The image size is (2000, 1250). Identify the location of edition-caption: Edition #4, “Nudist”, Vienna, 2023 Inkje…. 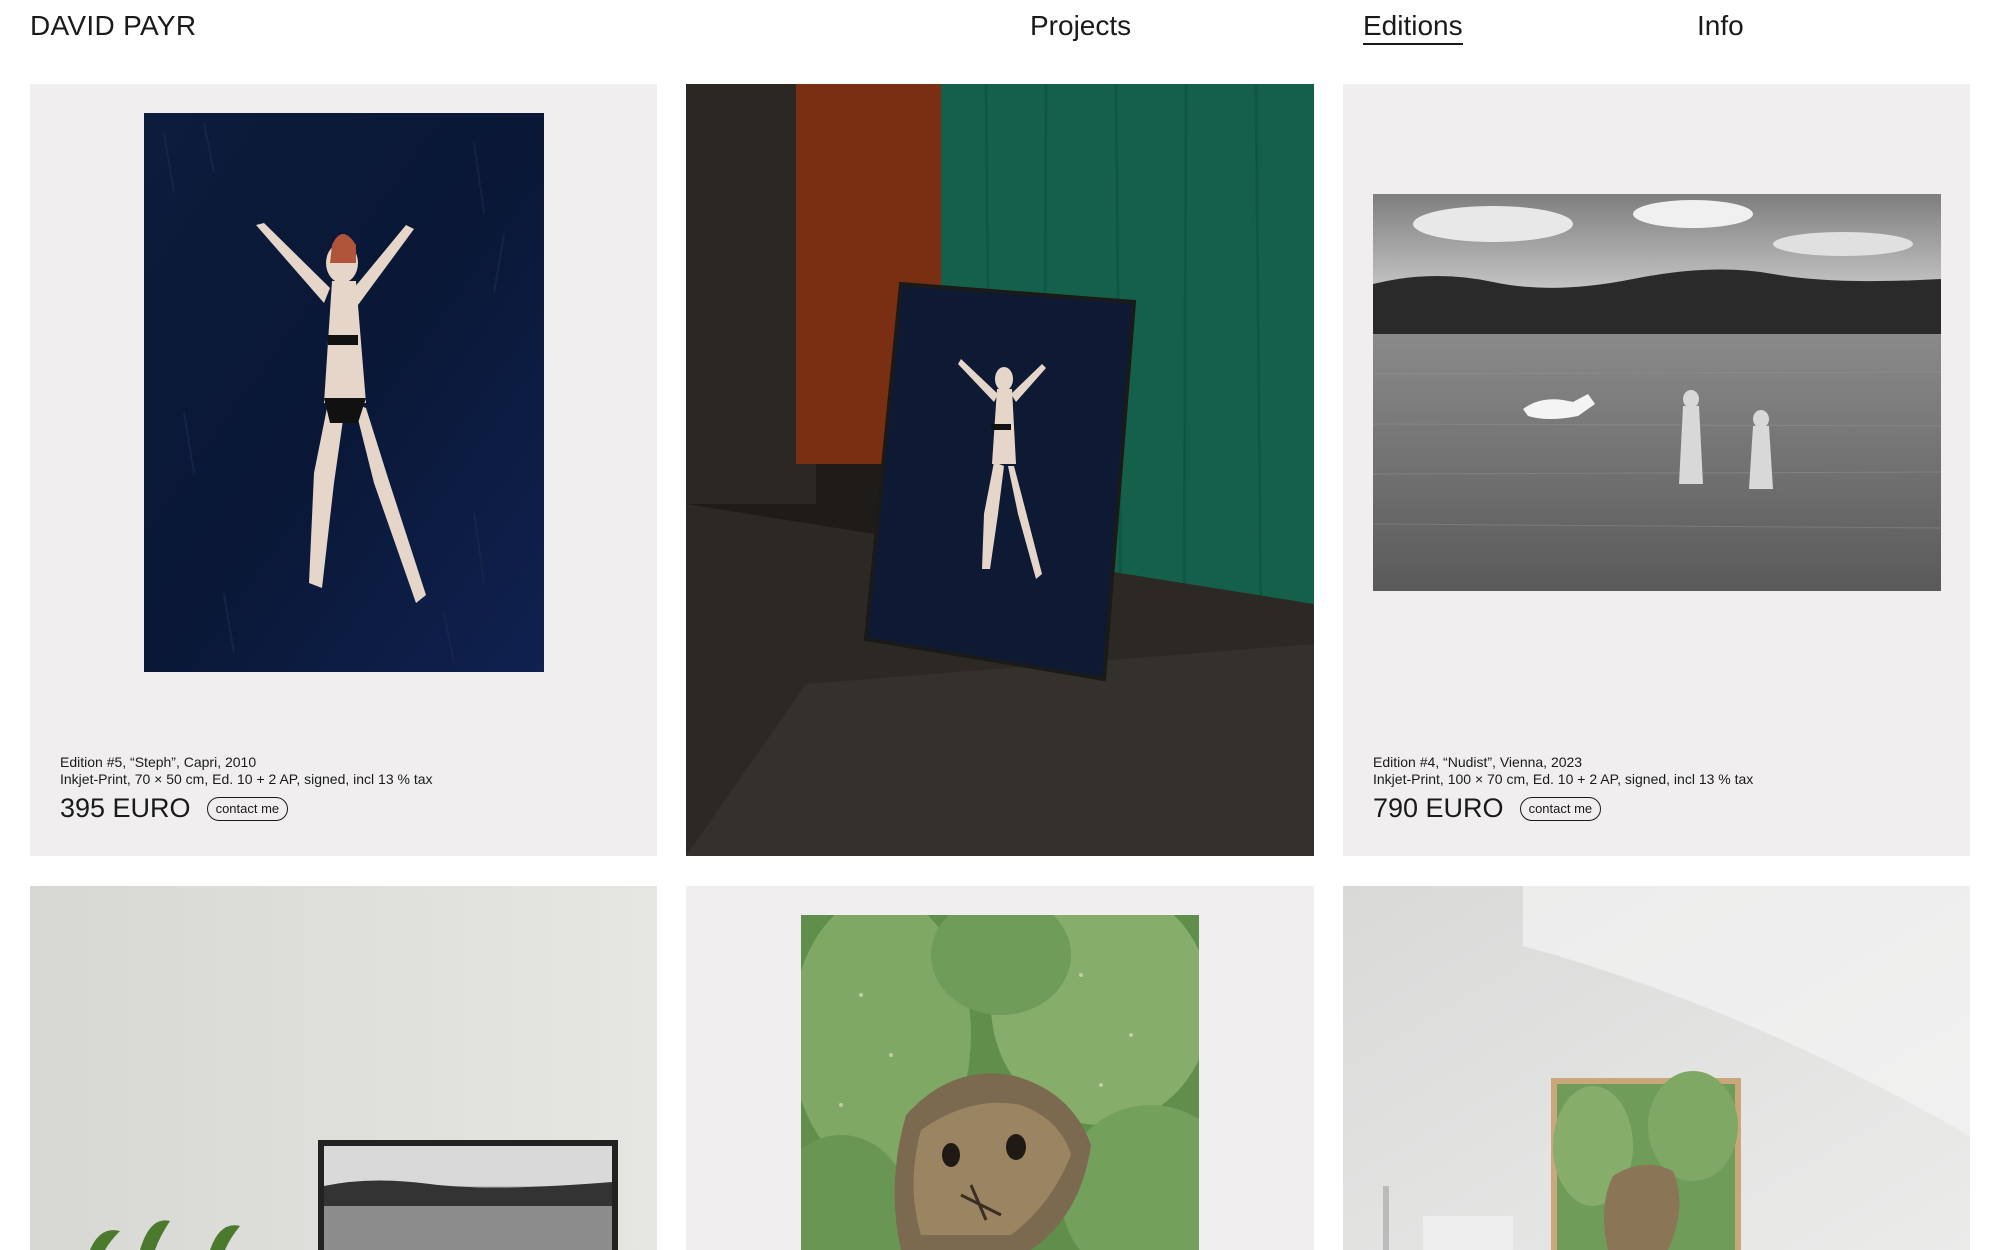
(1563, 771).